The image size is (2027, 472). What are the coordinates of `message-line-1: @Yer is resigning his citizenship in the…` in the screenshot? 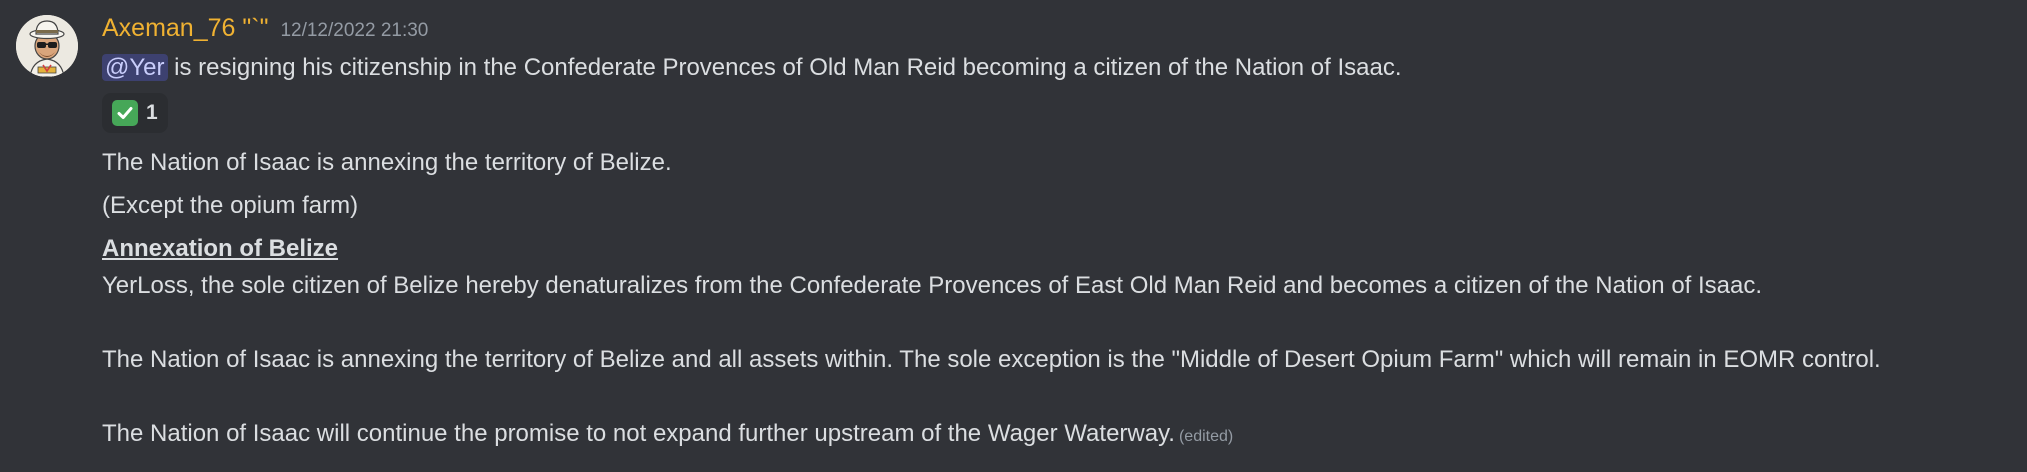 It's located at (752, 68).